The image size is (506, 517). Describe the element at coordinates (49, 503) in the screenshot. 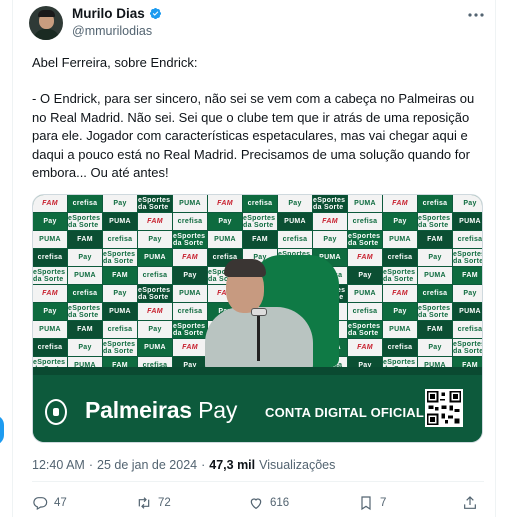

I see `reply-button: 47` at that location.